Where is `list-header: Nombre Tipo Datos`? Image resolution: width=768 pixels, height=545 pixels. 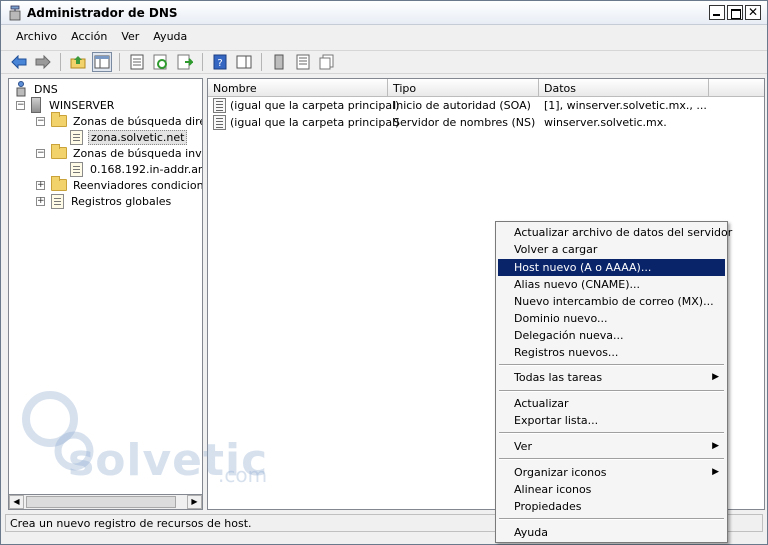
list-header: Nombre Tipo Datos is located at coordinates (486, 88).